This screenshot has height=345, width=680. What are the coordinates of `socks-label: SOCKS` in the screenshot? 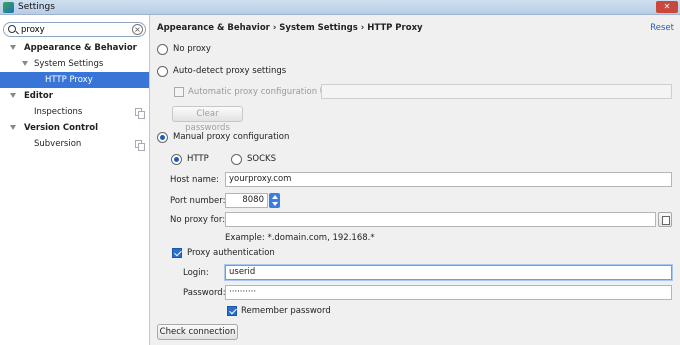 It's located at (261, 159).